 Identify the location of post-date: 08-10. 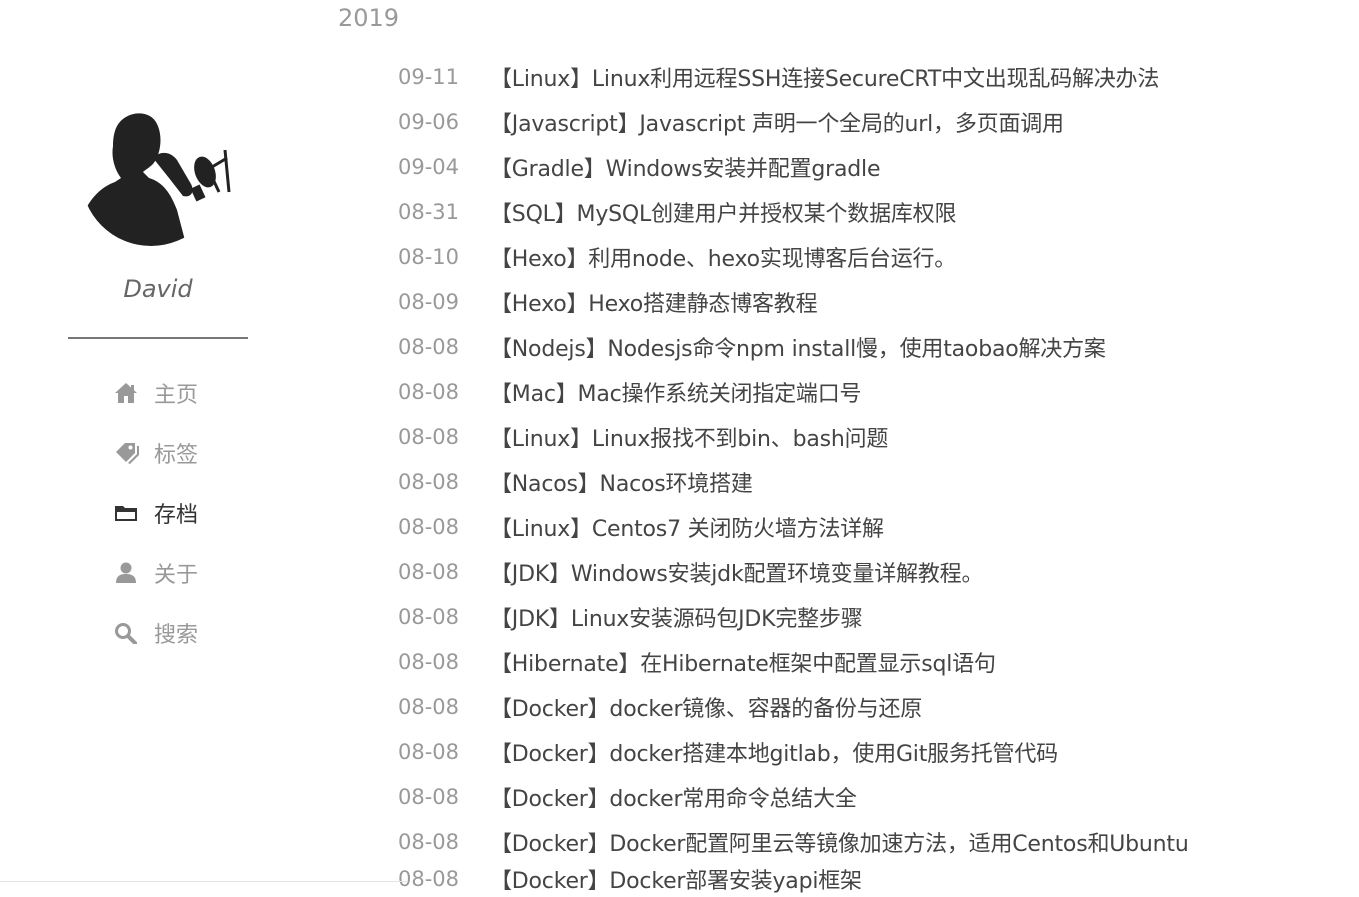
(429, 257).